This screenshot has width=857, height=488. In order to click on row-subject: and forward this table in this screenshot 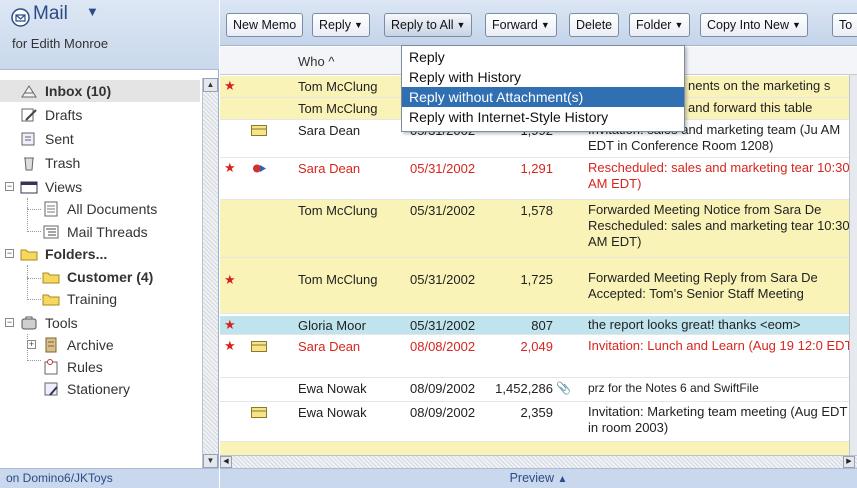, I will do `click(750, 107)`.